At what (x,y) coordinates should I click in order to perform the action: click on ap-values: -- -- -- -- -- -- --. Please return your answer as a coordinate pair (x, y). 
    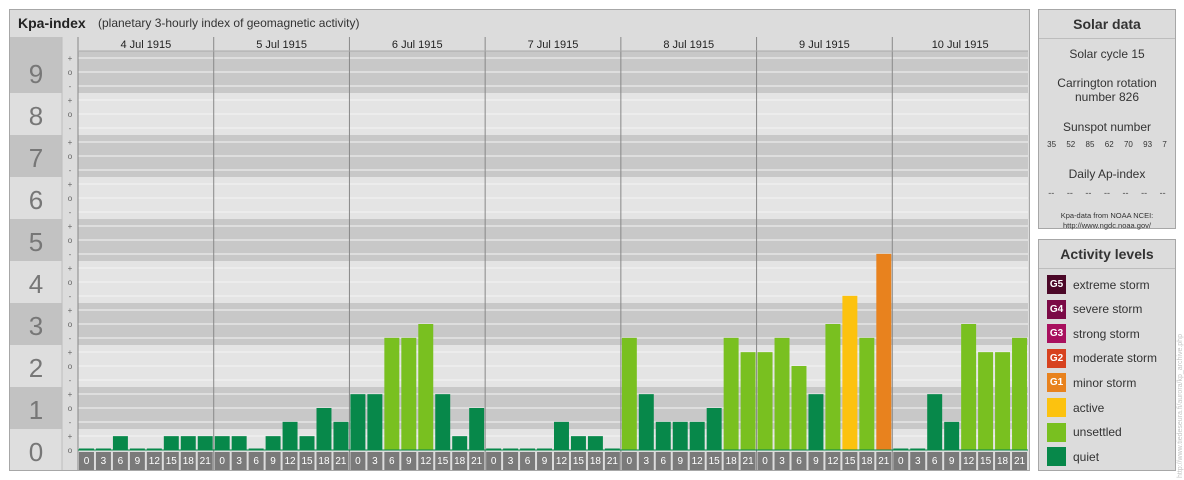
    Looking at the image, I should click on (1107, 193).